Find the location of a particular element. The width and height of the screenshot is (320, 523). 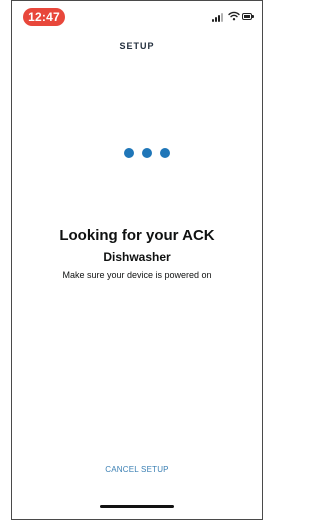

search-heading: Looking for your ACK is located at coordinates (137, 235).